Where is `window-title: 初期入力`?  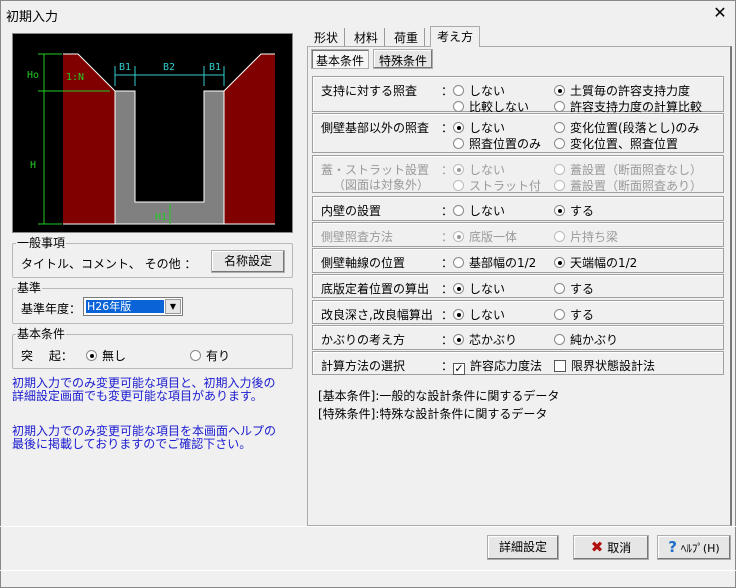
window-title: 初期入力 is located at coordinates (32, 17).